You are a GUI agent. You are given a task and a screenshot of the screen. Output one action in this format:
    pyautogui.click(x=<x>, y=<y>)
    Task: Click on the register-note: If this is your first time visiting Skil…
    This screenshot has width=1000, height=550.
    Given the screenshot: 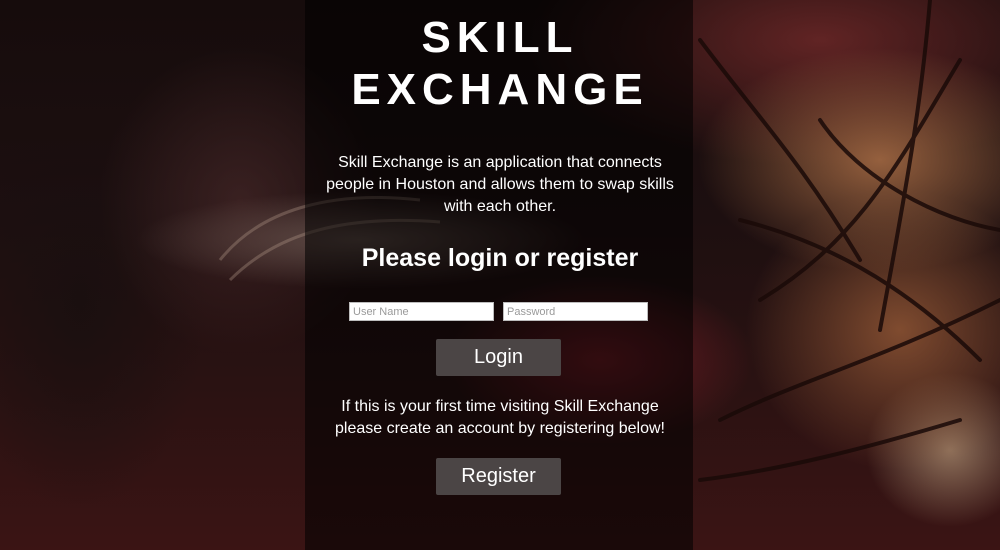 What is the action you would take?
    pyautogui.click(x=500, y=417)
    